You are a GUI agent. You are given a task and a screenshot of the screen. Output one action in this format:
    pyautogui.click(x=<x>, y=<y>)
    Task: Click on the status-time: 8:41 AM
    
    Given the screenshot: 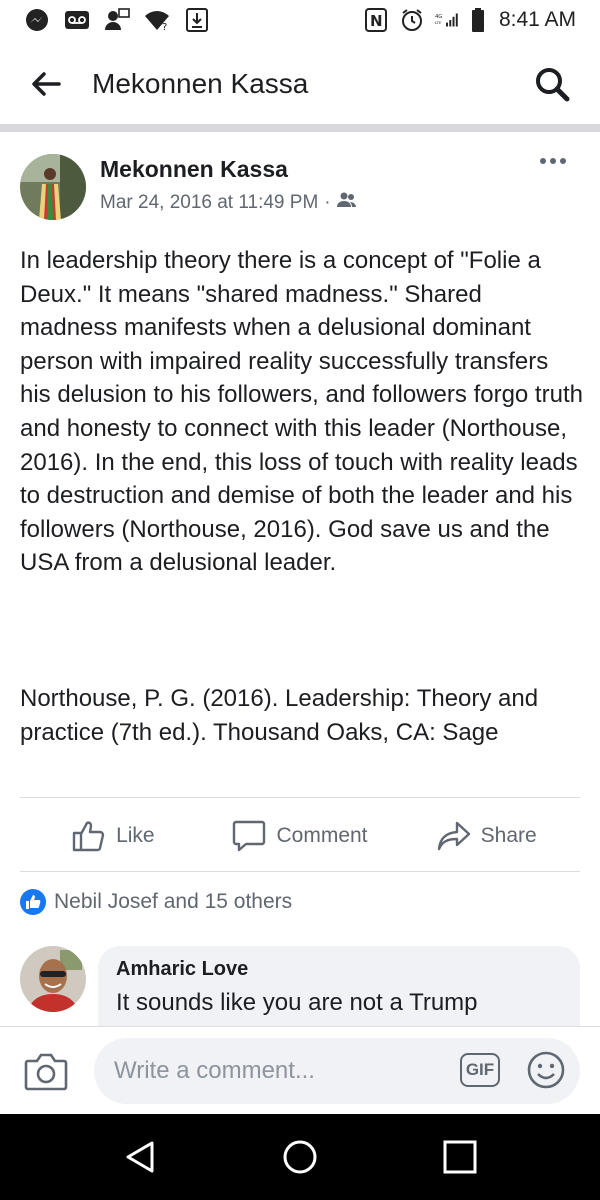 What is the action you would take?
    pyautogui.click(x=537, y=19)
    